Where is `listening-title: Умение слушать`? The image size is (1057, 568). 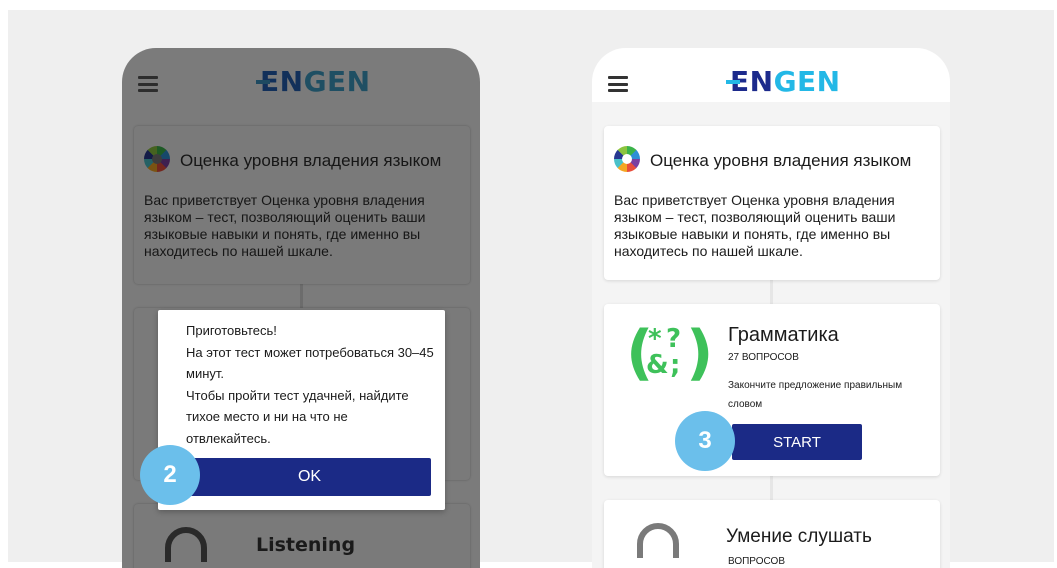
listening-title: Умение слушать is located at coordinates (799, 536).